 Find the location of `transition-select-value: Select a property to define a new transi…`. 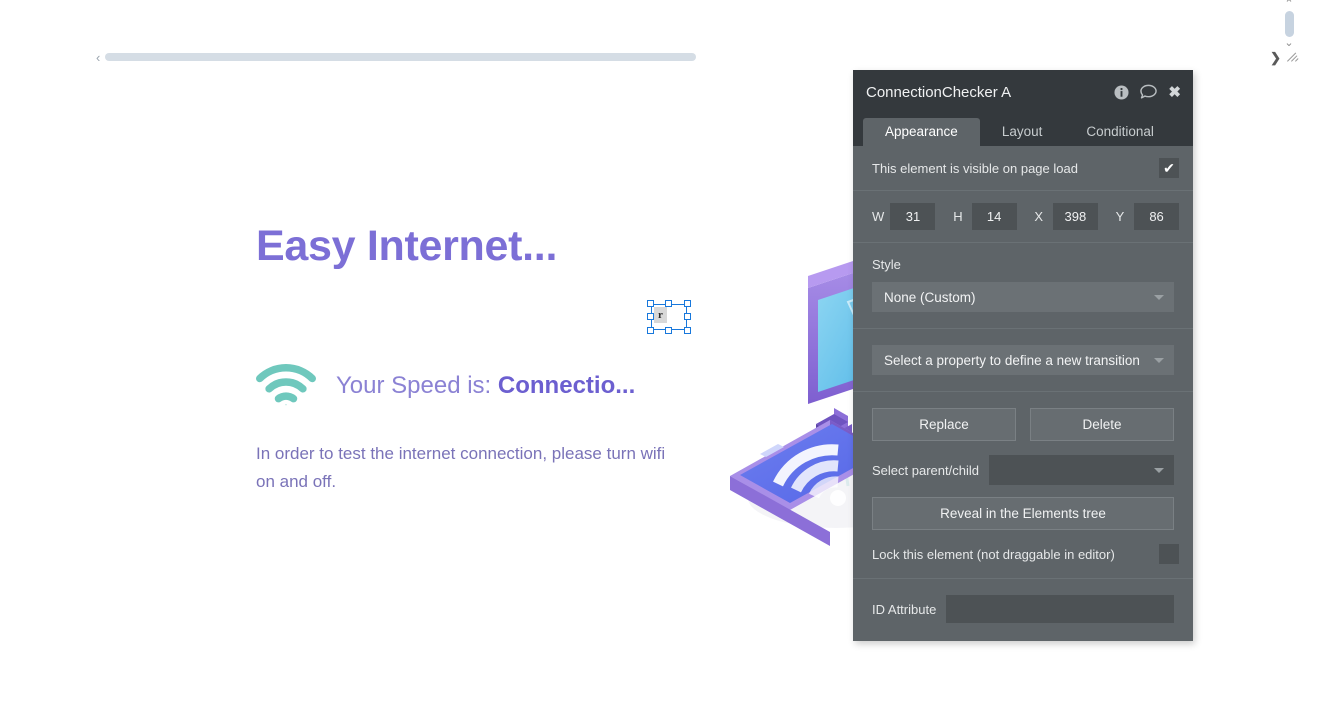

transition-select-value: Select a property to define a new transi… is located at coordinates (1012, 360).